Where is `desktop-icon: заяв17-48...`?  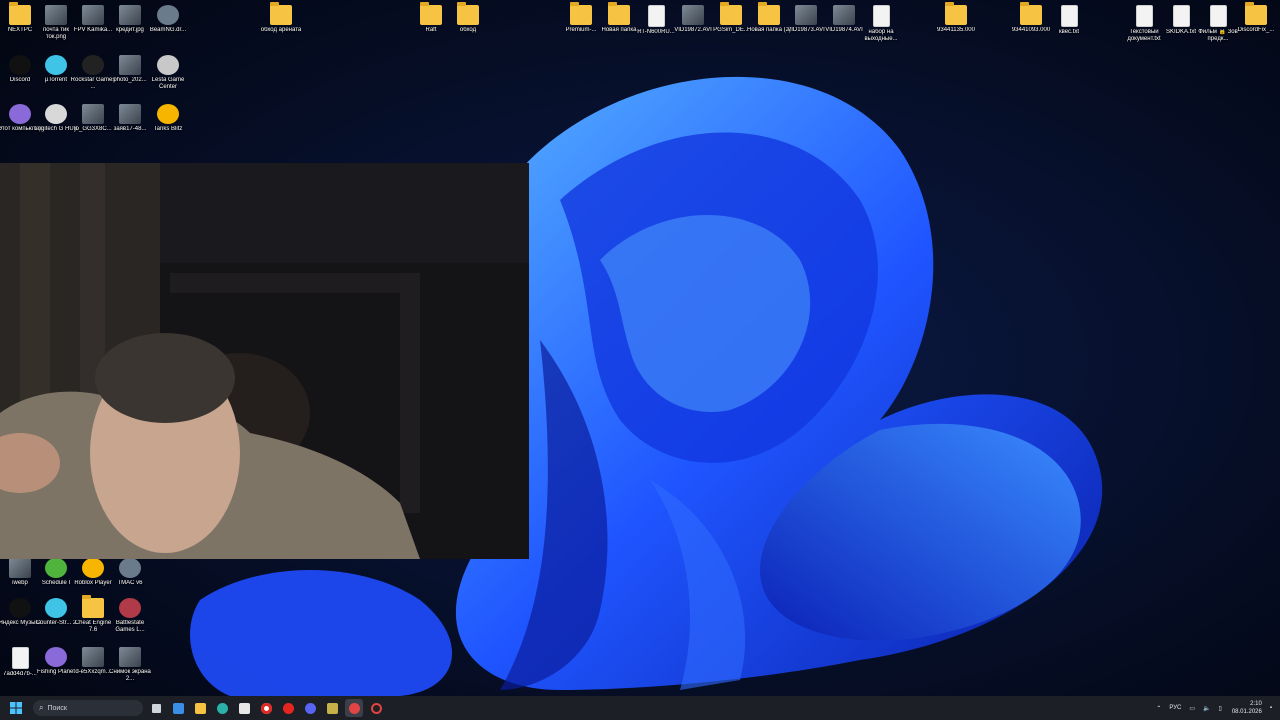 desktop-icon: заяв17-48... is located at coordinates (130, 118).